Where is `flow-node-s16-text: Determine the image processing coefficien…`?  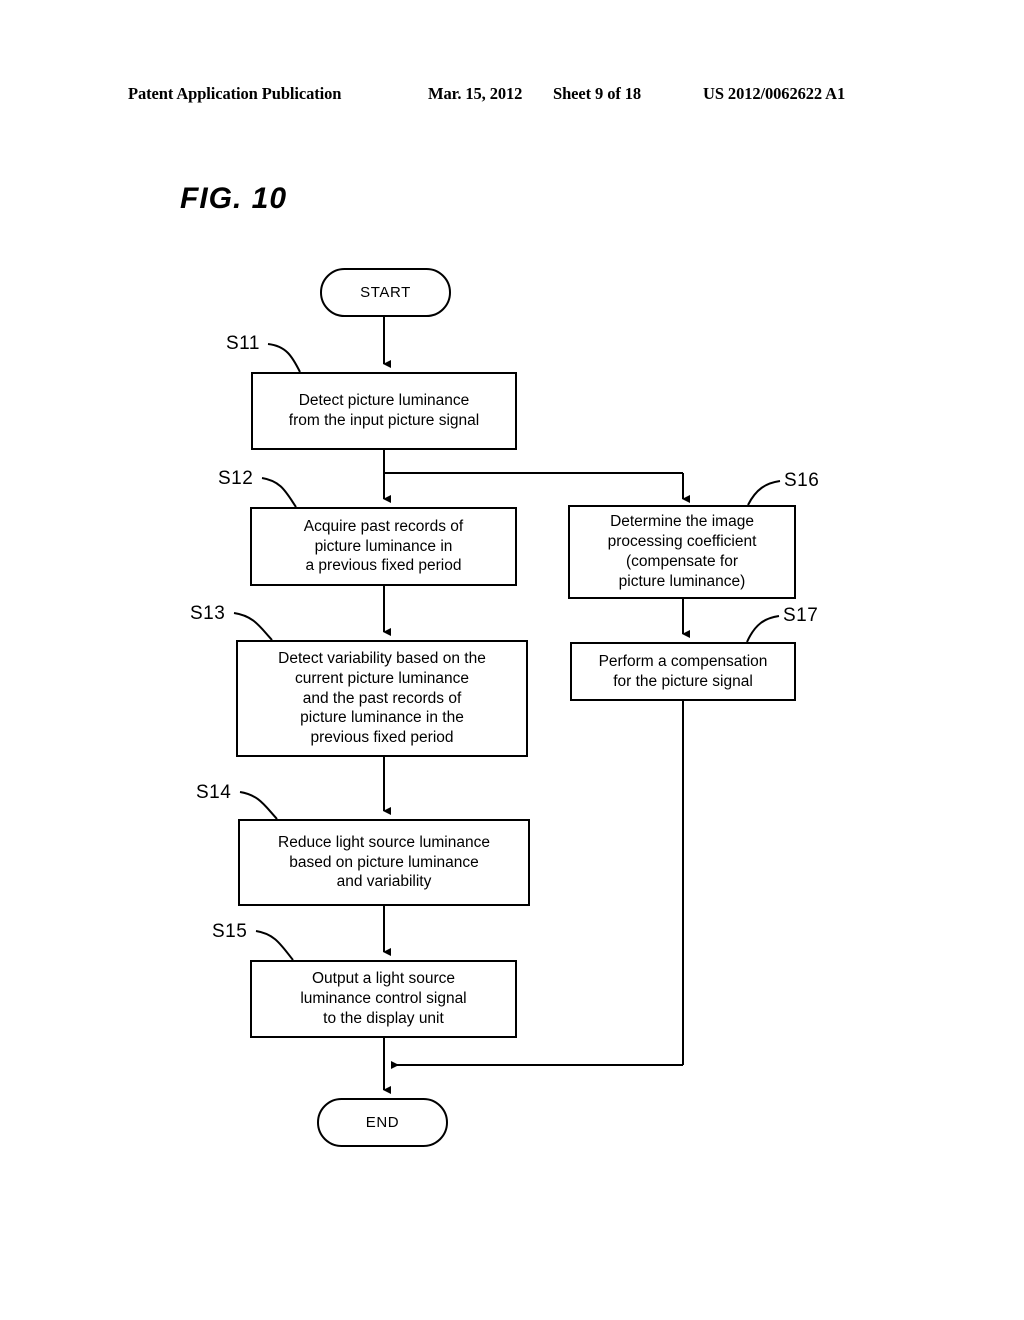 flow-node-s16-text: Determine the image processing coefficien… is located at coordinates (682, 551).